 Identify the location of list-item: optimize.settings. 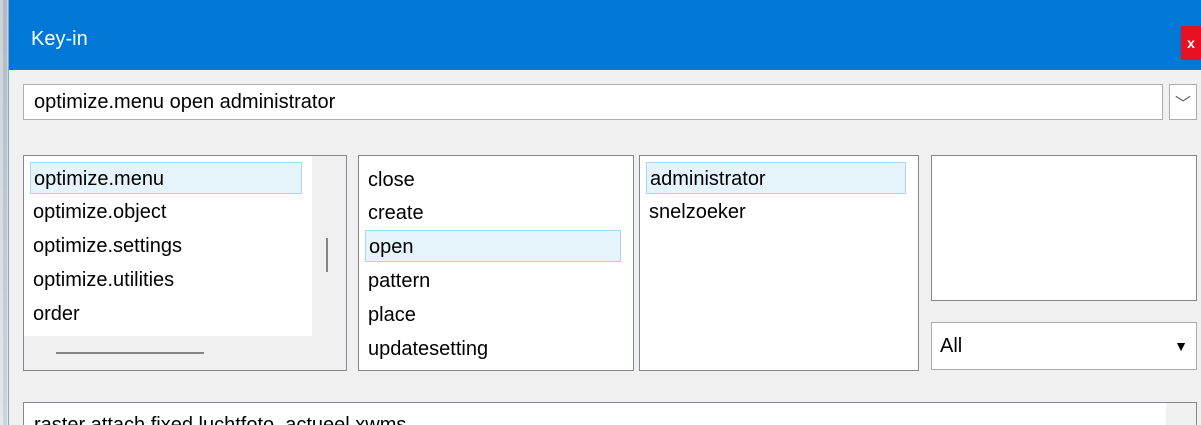
(106, 246).